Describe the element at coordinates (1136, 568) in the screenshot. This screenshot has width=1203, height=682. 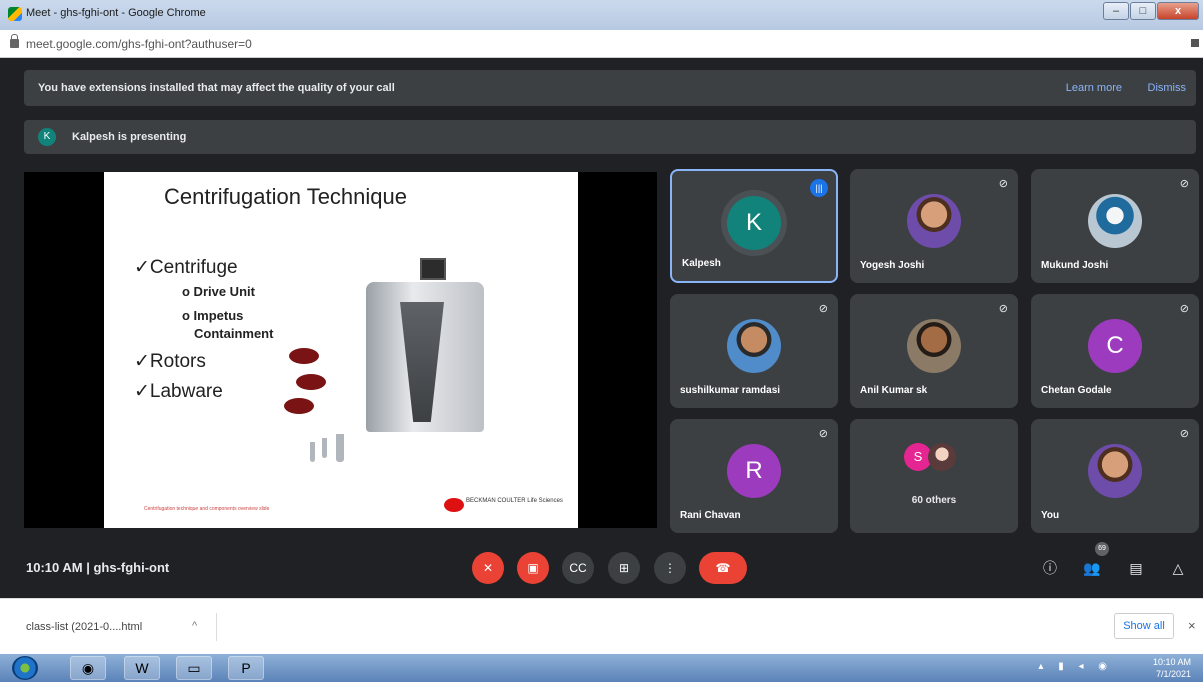
I see `chat-icon: ▤` at that location.